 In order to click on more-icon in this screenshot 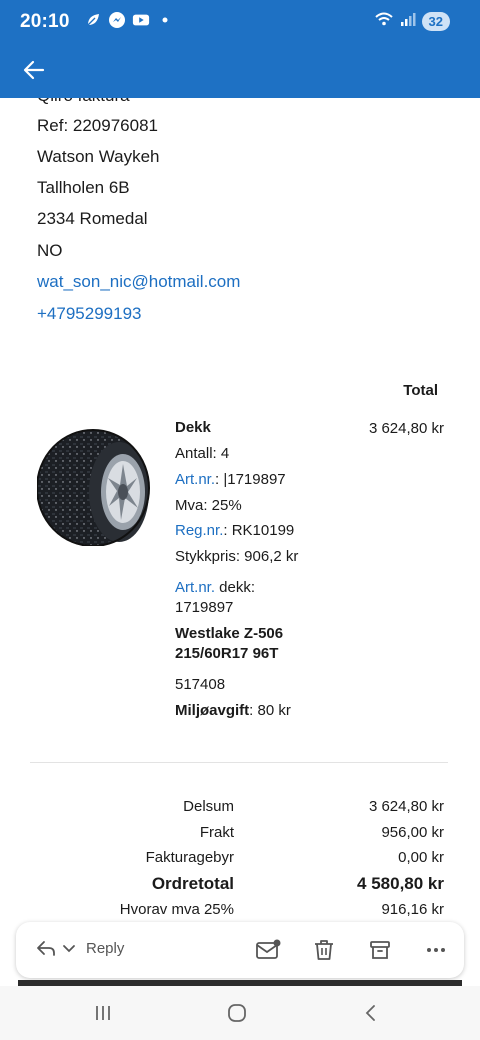, I will do `click(436, 950)`.